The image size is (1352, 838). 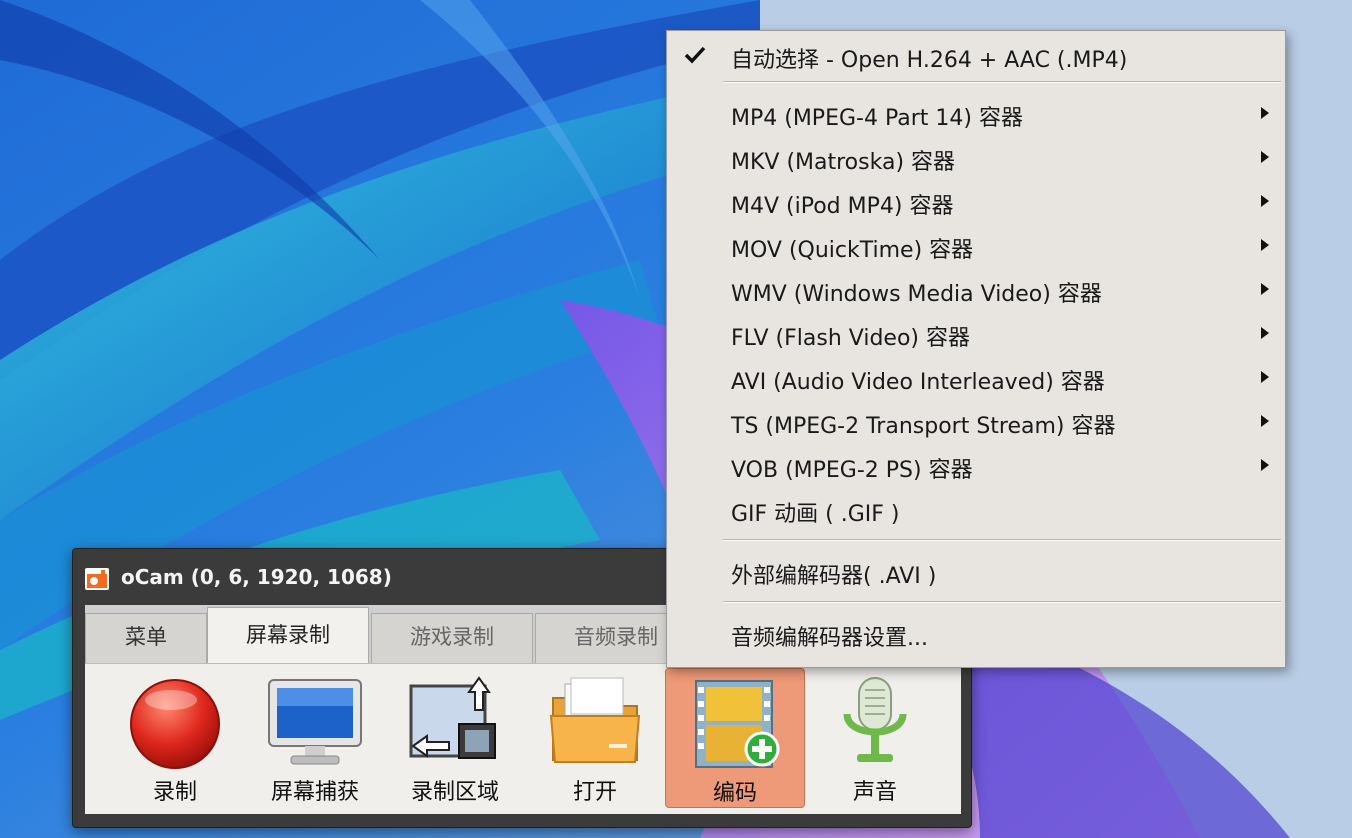 What do you see at coordinates (834, 576) in the screenshot?
I see `menu-item-label: 外部编解码器( .AVI )` at bounding box center [834, 576].